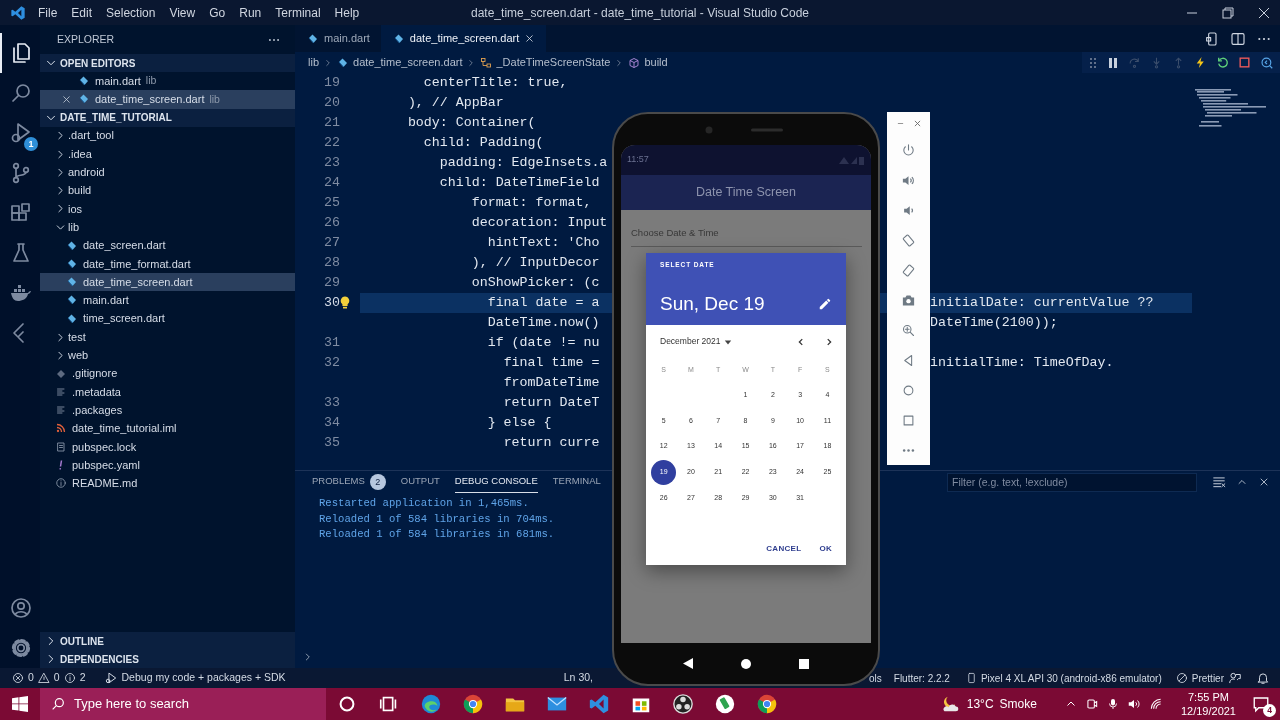  I want to click on editor-tab: main.dart, so click(338, 38).